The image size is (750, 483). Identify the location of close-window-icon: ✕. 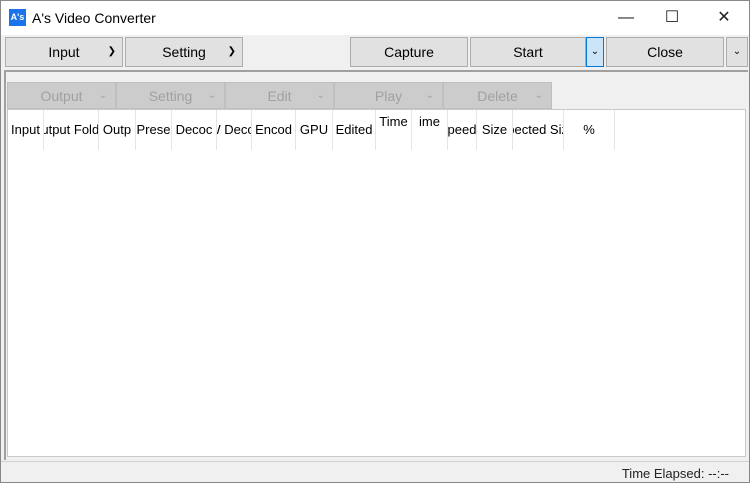
(724, 18).